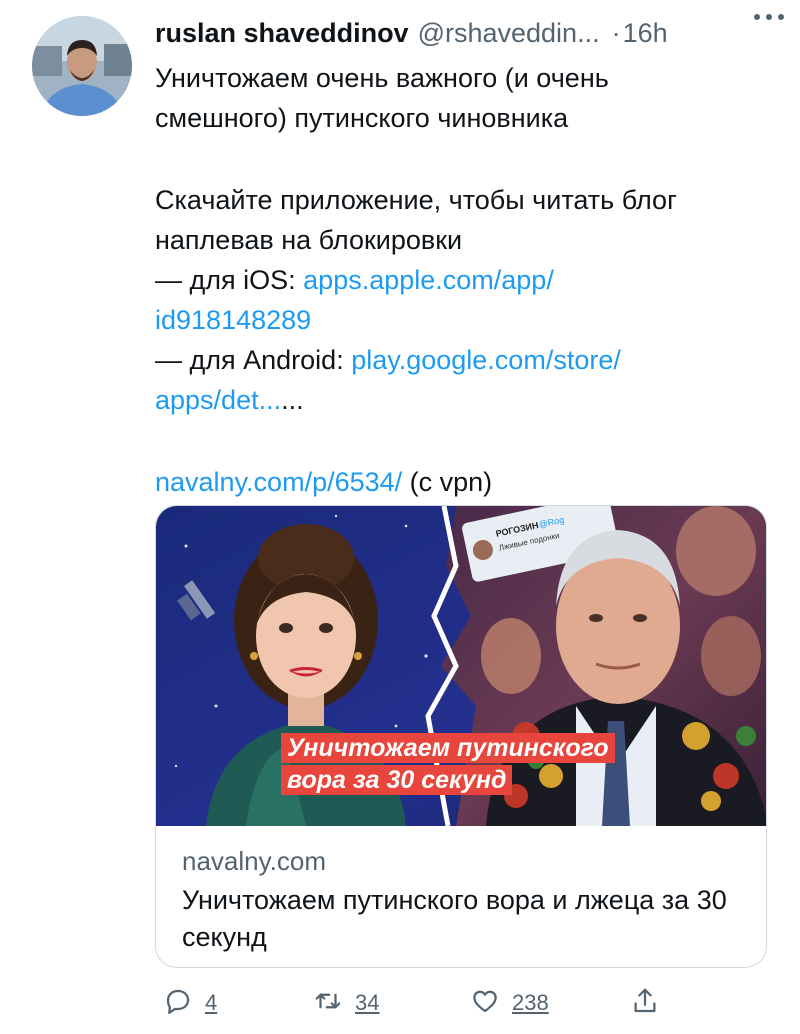 The height and width of the screenshot is (1034, 800). Describe the element at coordinates (416, 200) in the screenshot. I see `tweet-line: Скачайте приложение, чтобы читать блог` at that location.